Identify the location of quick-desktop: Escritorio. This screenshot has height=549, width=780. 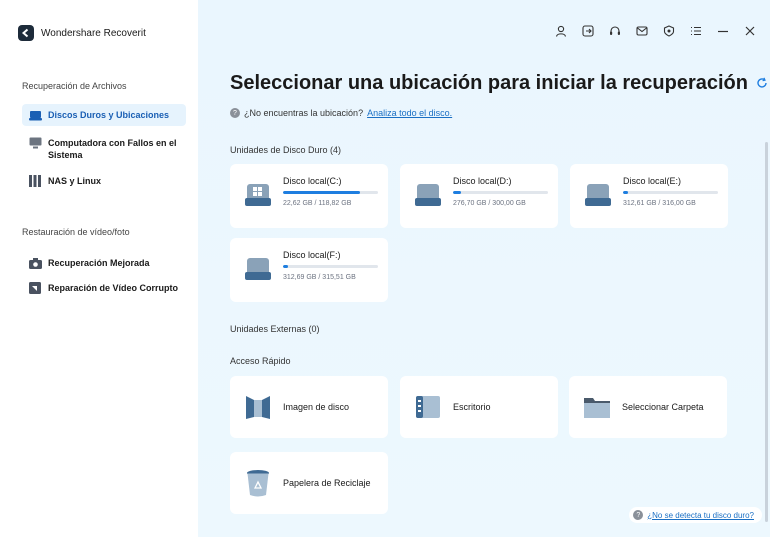
(479, 407).